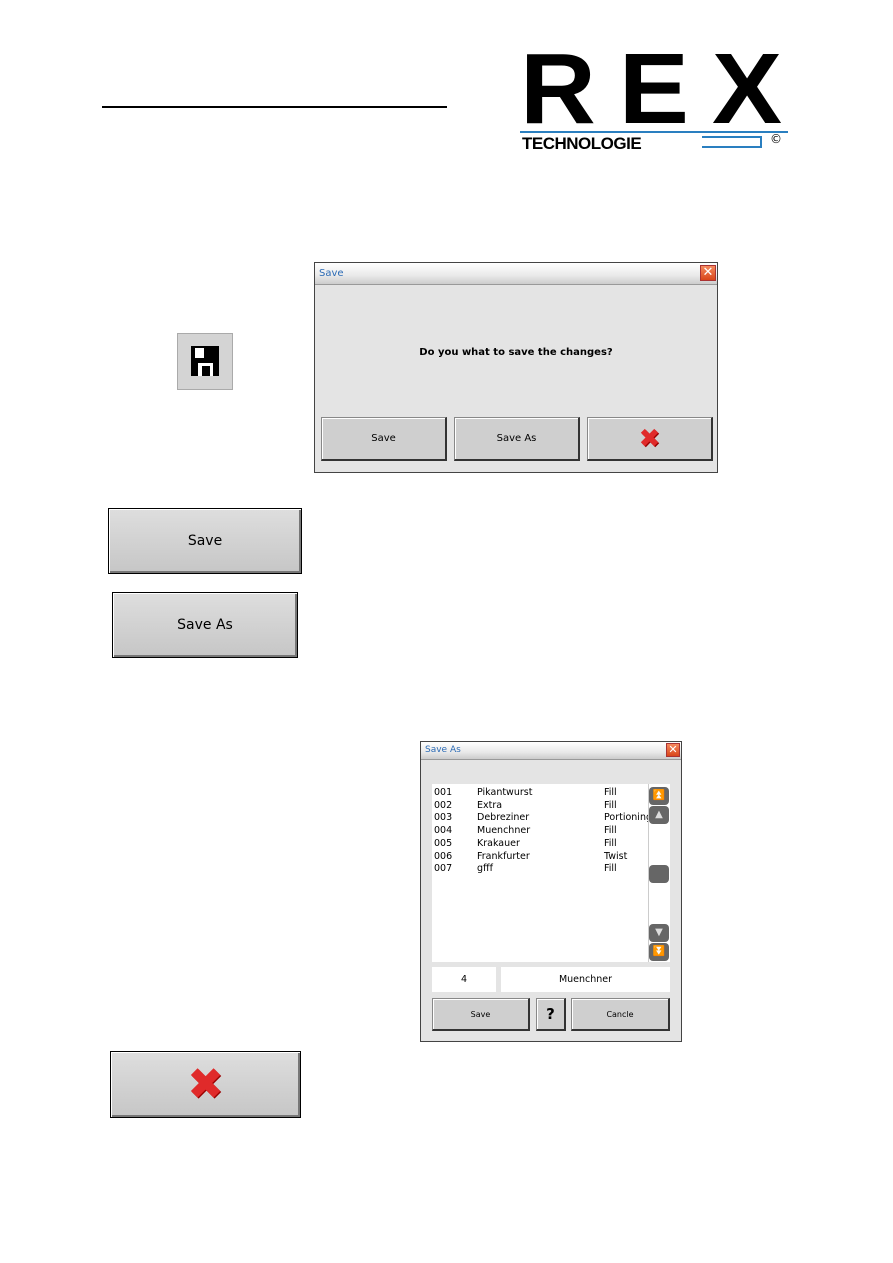 The width and height of the screenshot is (893, 1263). I want to click on list-item: 002 Extra Fill, so click(552, 806).